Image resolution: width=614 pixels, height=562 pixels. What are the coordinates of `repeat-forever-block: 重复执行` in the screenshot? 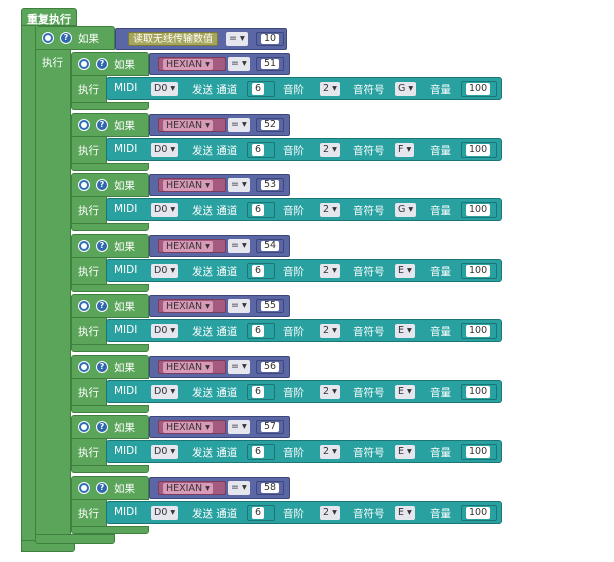 It's located at (49, 17).